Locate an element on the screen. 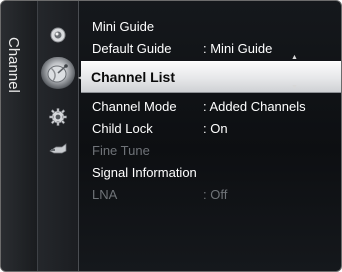  menu-item-mini-guide: Mini Guide is located at coordinates (211, 27).